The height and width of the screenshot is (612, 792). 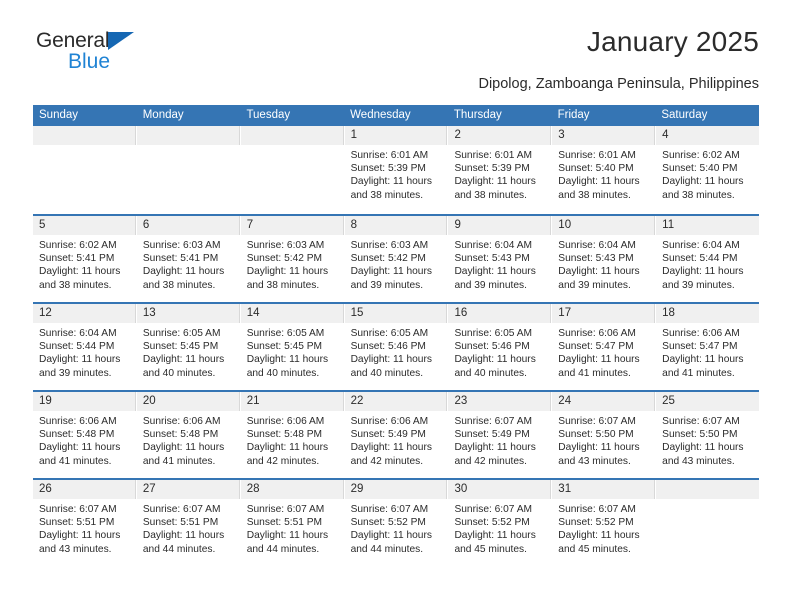 I want to click on weekday-header-sunday: Sunday, so click(x=59, y=115).